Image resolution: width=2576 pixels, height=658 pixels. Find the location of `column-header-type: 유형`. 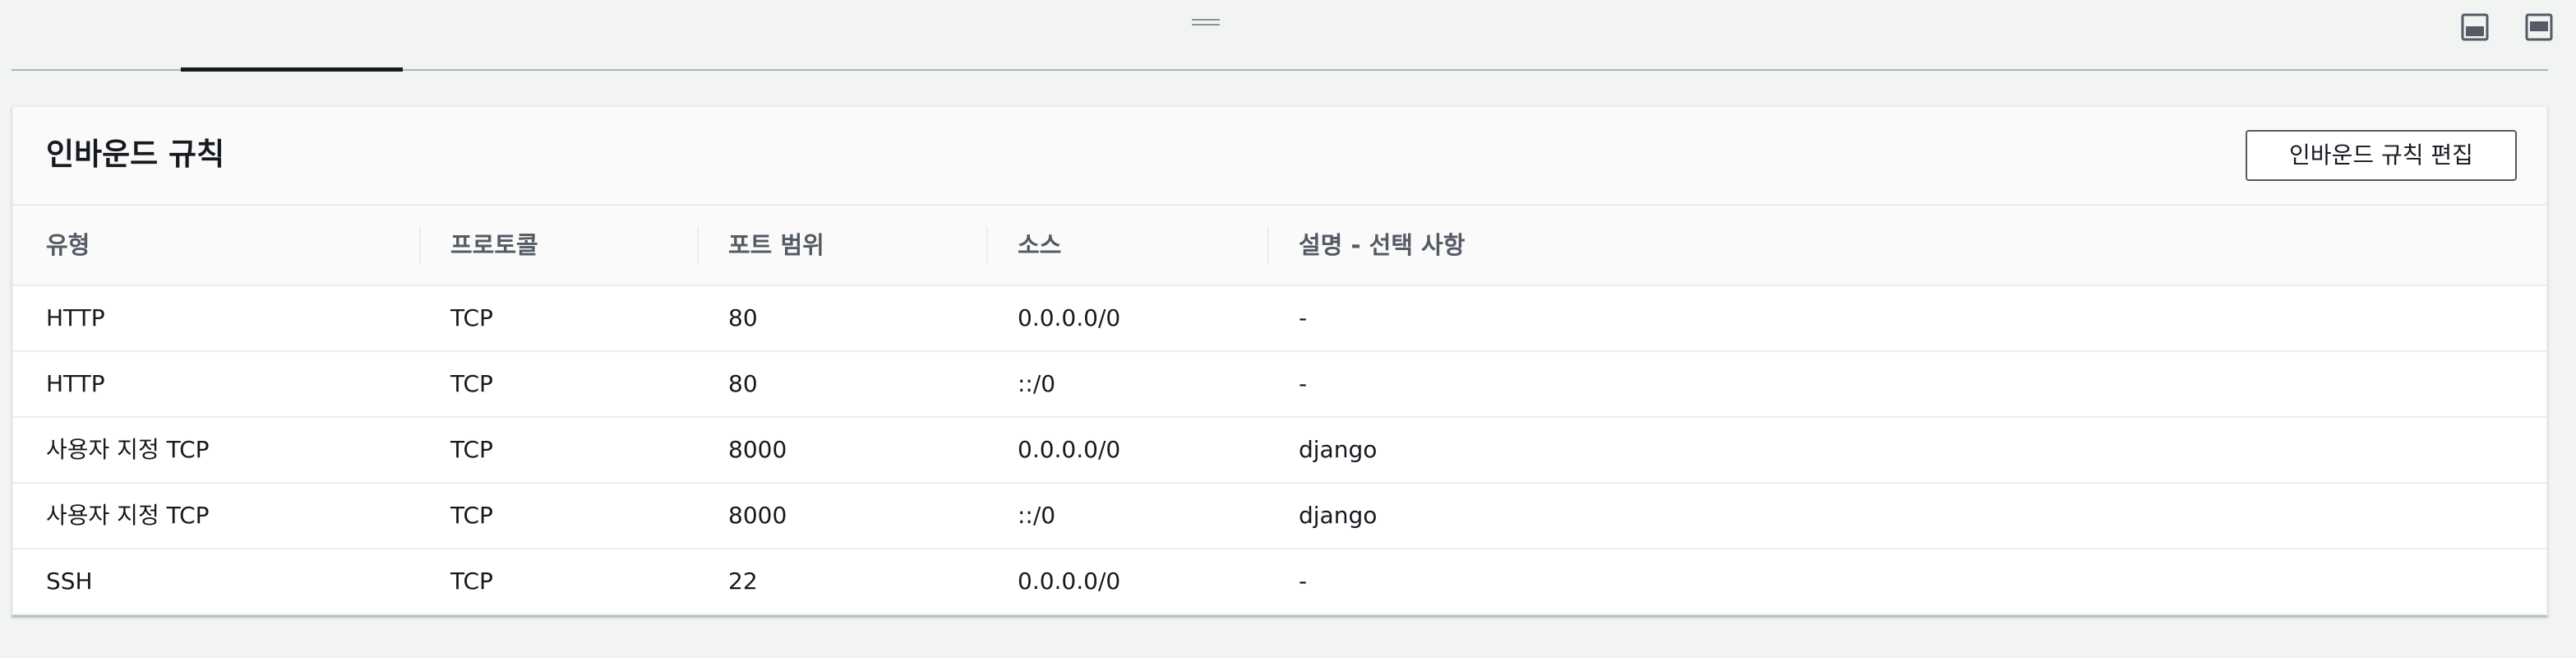

column-header-type: 유형 is located at coordinates (68, 245).